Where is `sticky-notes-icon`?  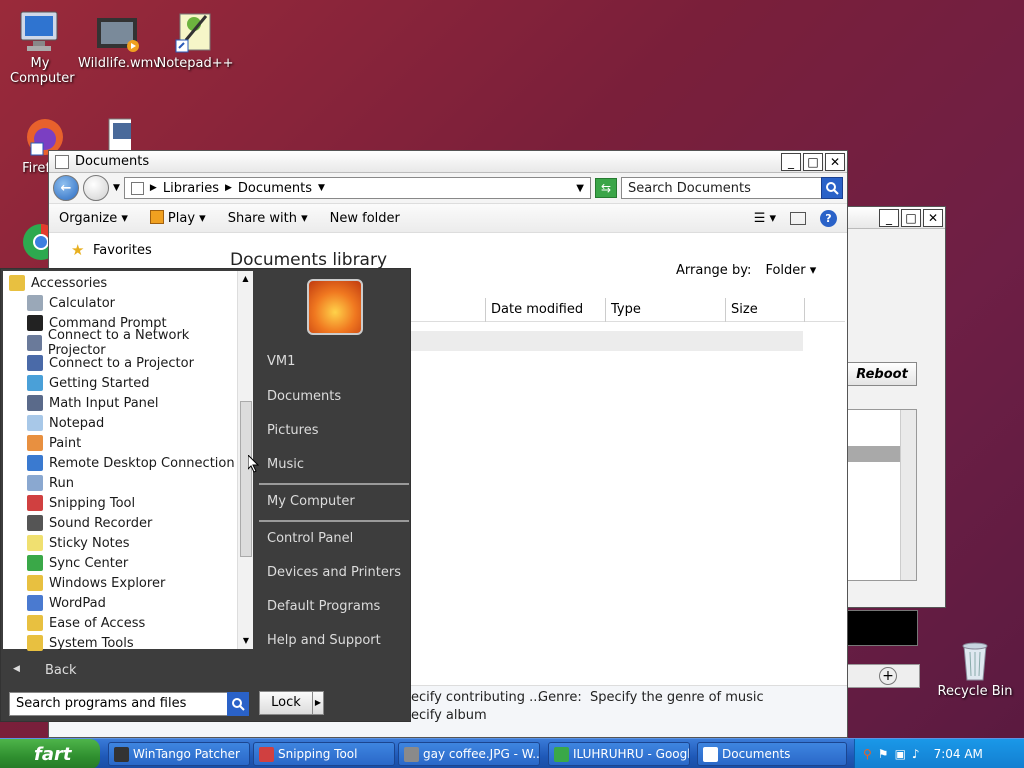 sticky-notes-icon is located at coordinates (35, 543).